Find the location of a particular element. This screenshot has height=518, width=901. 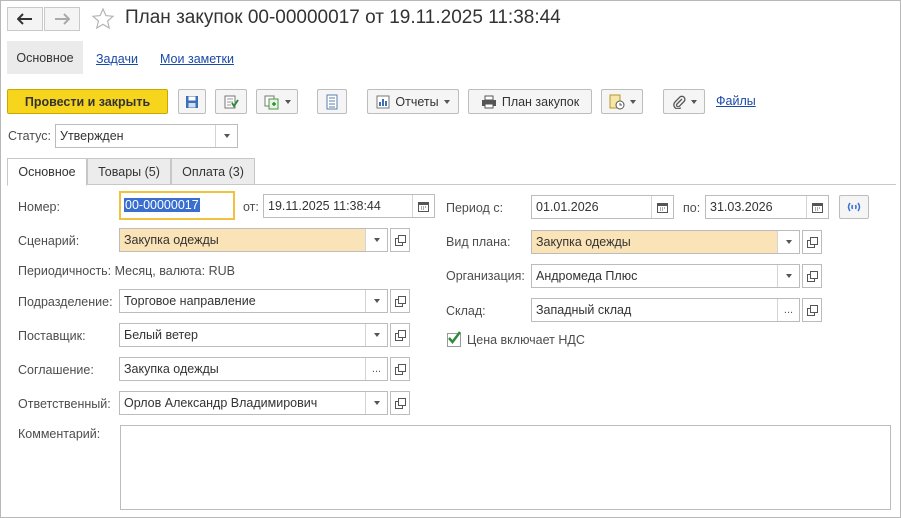

division-label: Подразделение: is located at coordinates (65, 302).